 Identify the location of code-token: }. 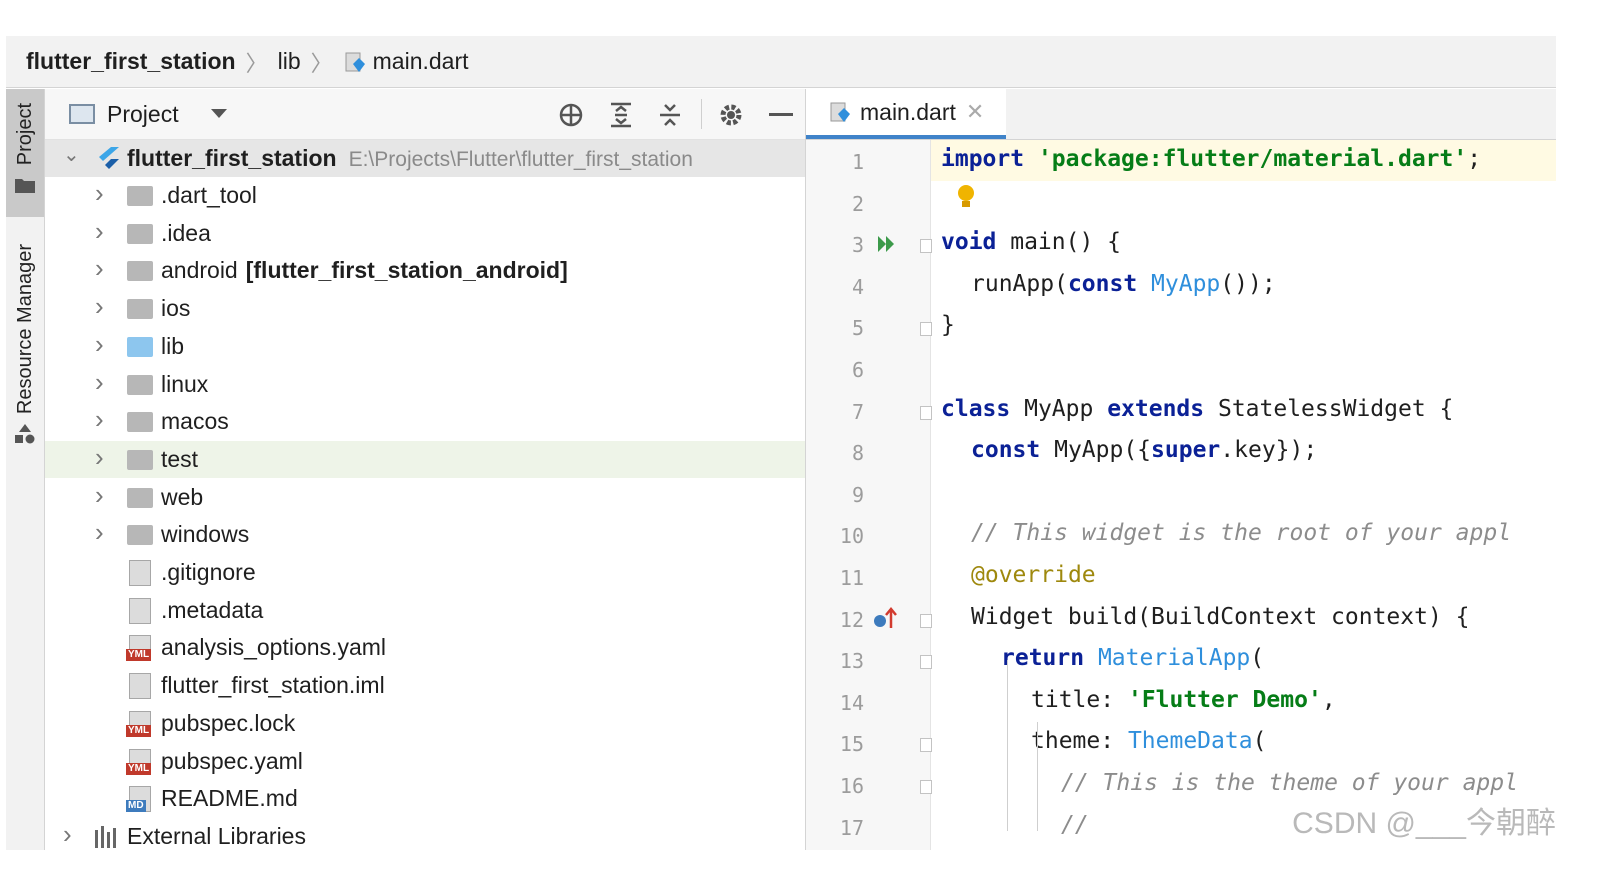
(948, 325).